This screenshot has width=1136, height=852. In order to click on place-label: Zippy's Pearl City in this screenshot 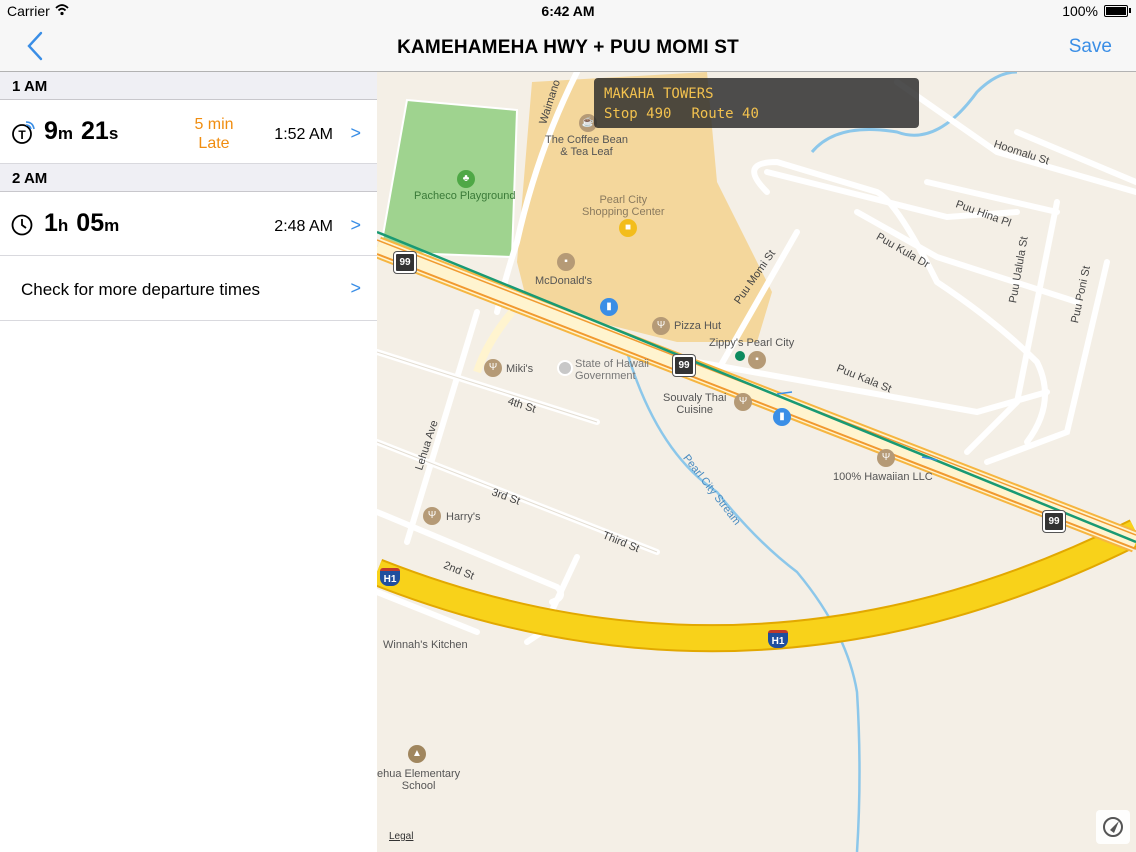, I will do `click(752, 343)`.